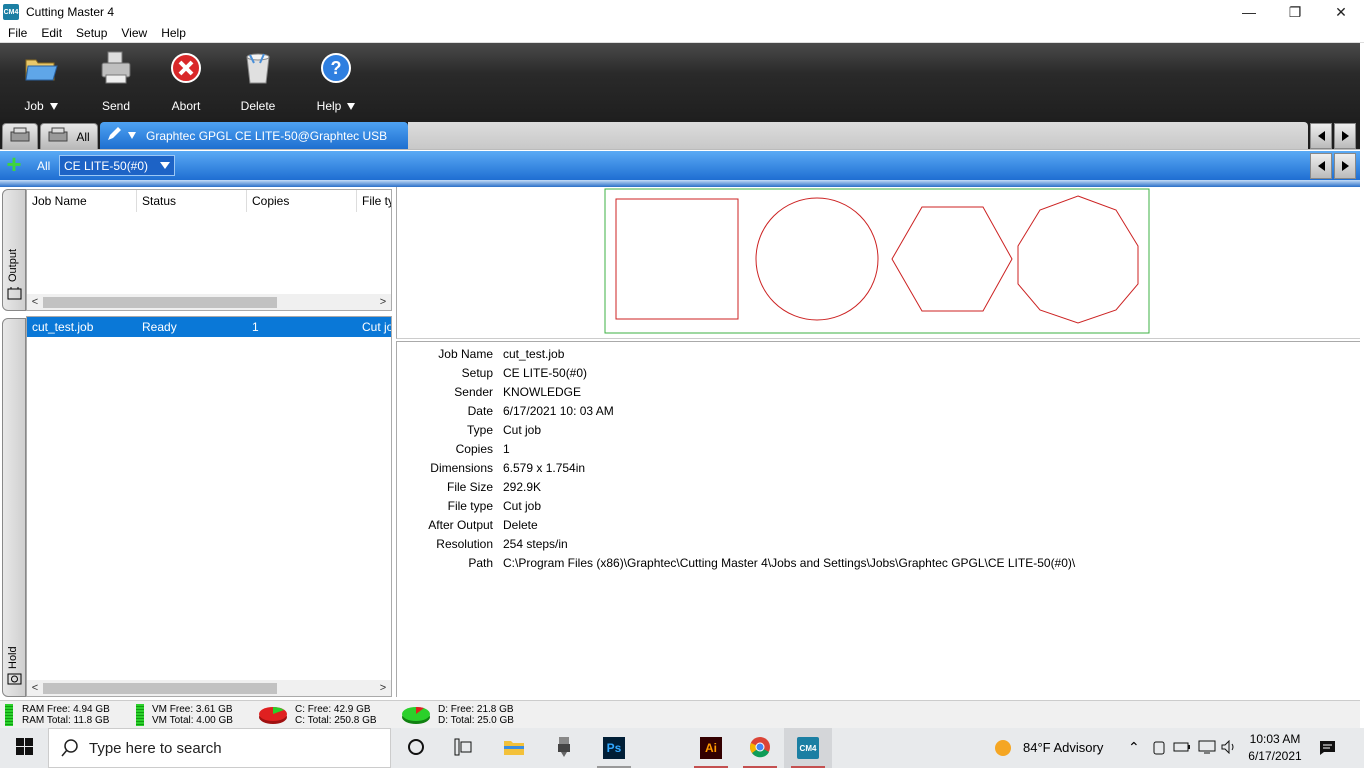 The image size is (1364, 768). What do you see at coordinates (1321, 136) in the screenshot?
I see `scroll-left-button` at bounding box center [1321, 136].